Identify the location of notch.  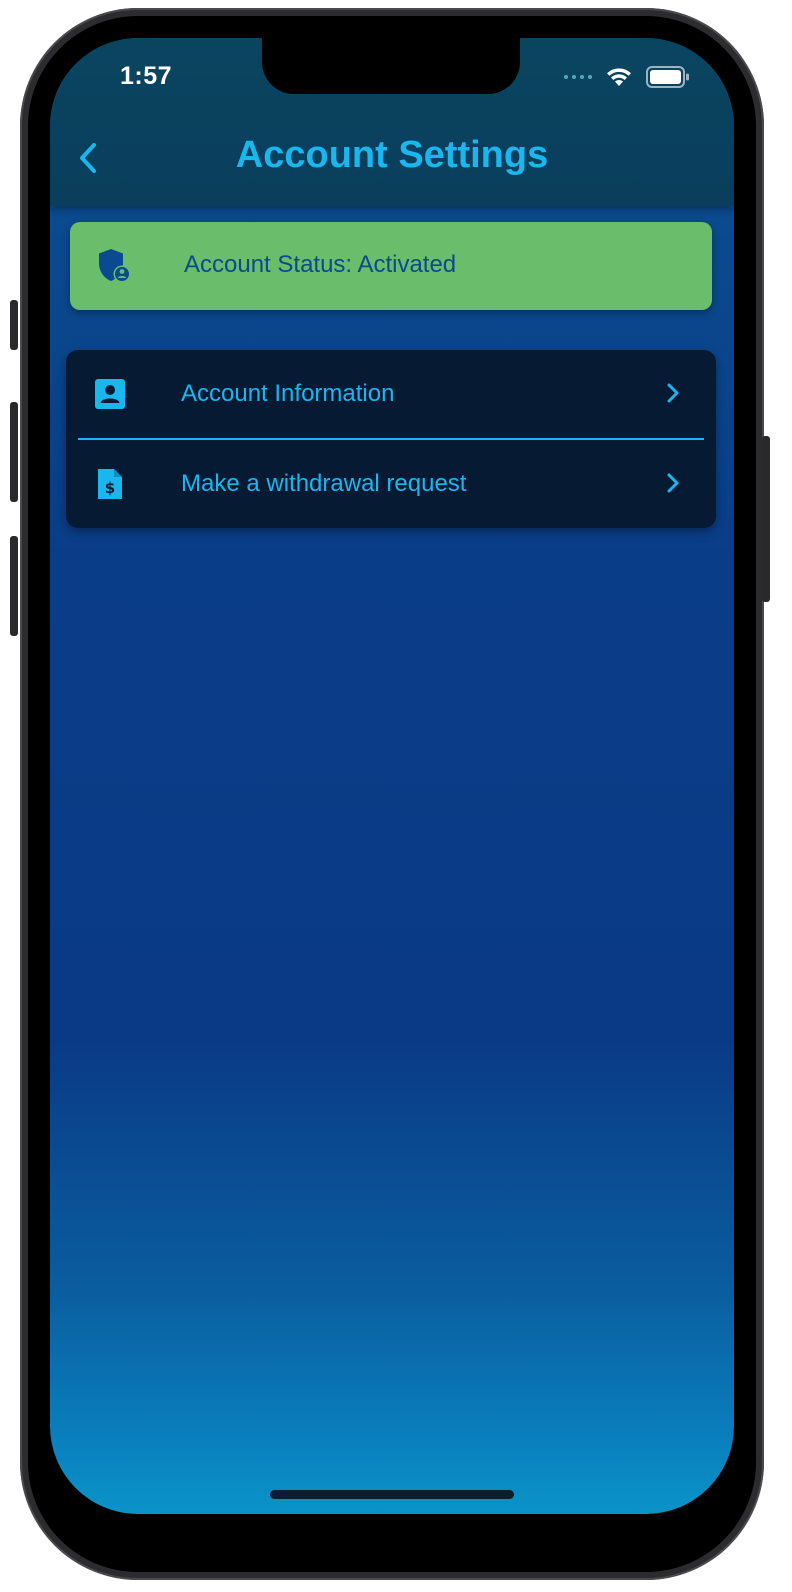
(391, 66).